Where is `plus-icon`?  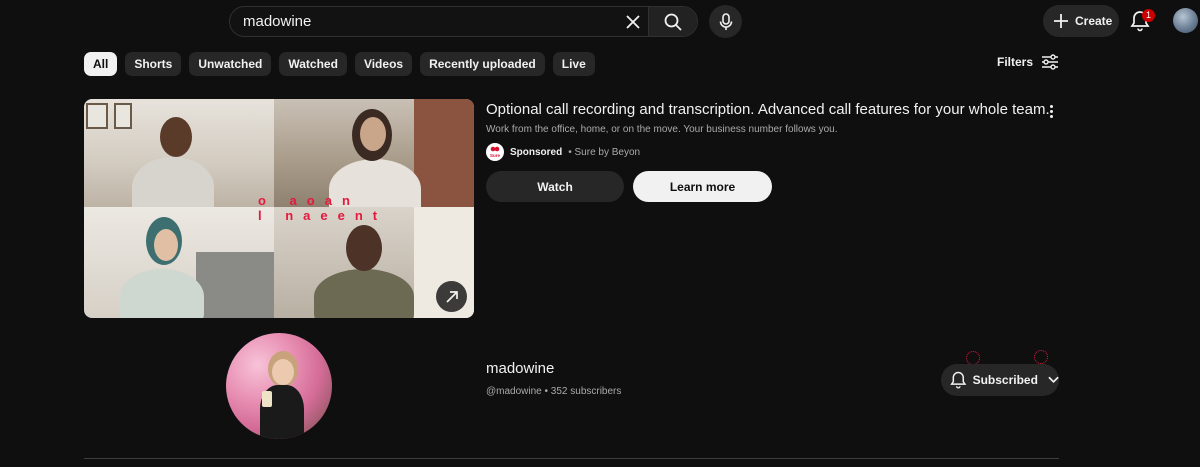 plus-icon is located at coordinates (1061, 21).